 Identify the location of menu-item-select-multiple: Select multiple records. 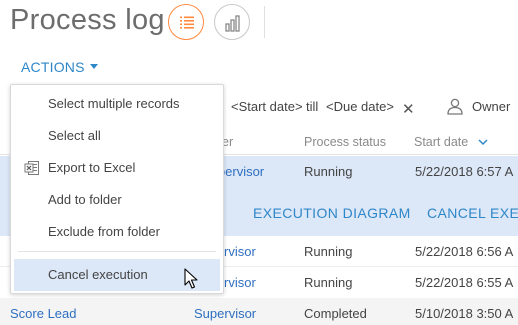
(117, 104).